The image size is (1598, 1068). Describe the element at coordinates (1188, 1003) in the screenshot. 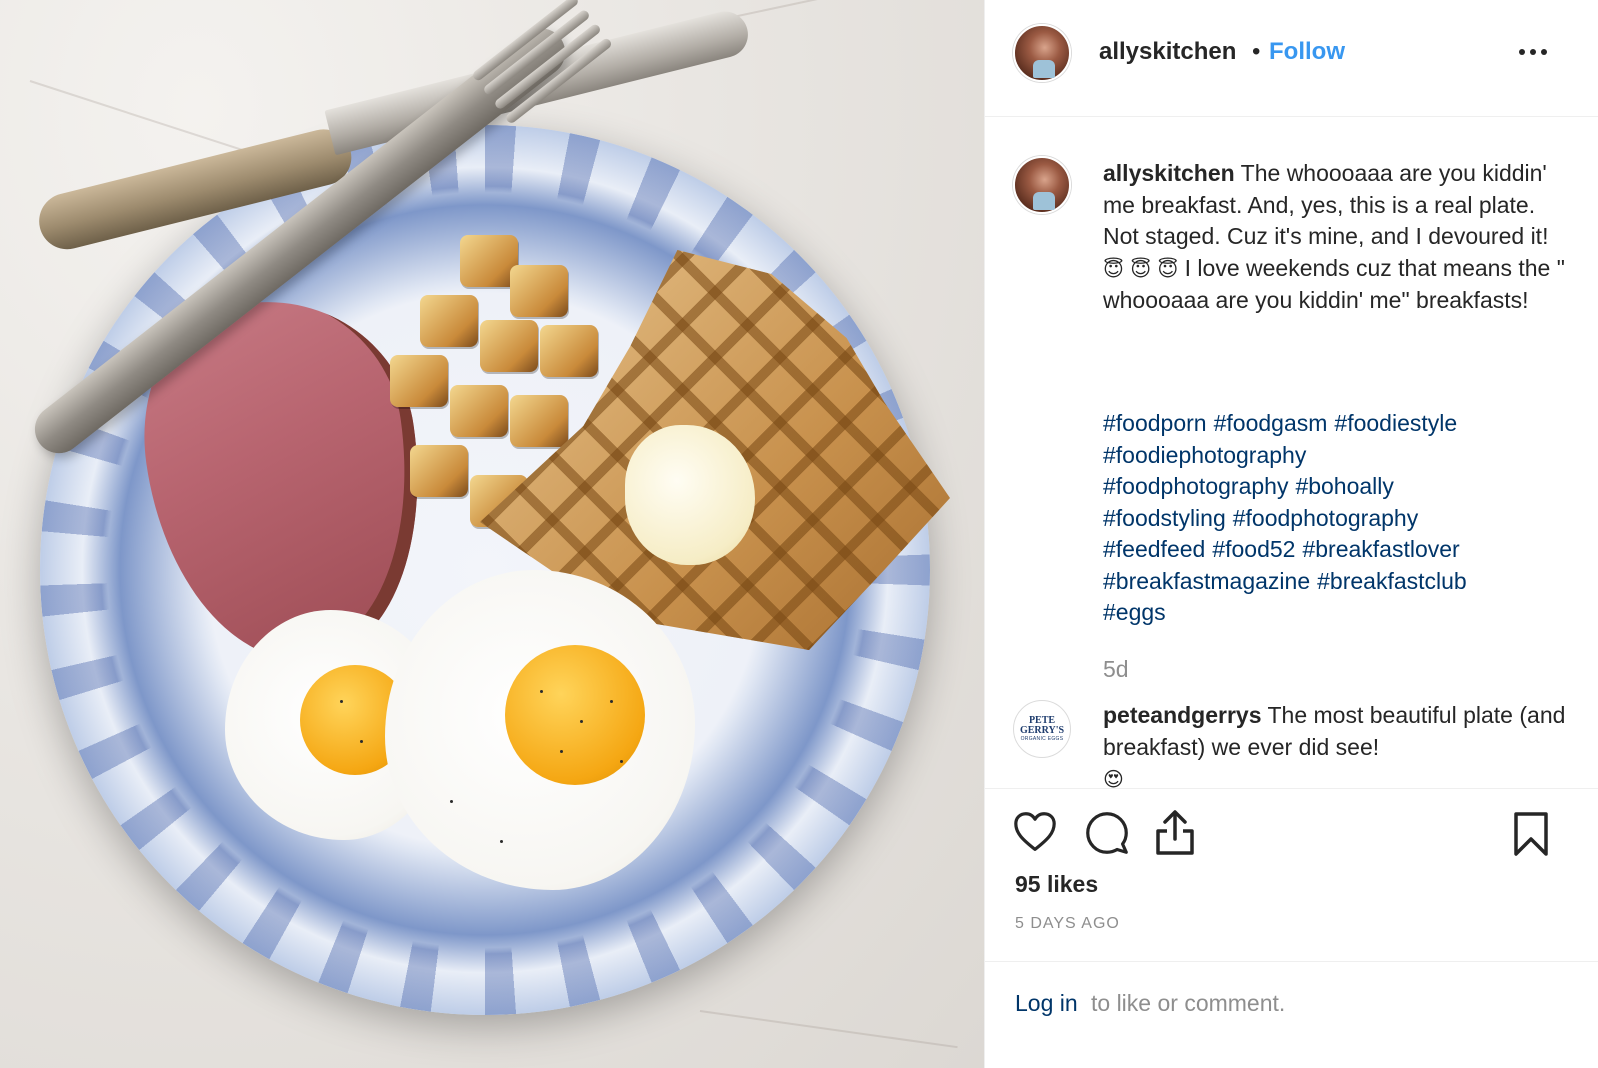

I see `login-prompt-text: to like or comment.` at that location.